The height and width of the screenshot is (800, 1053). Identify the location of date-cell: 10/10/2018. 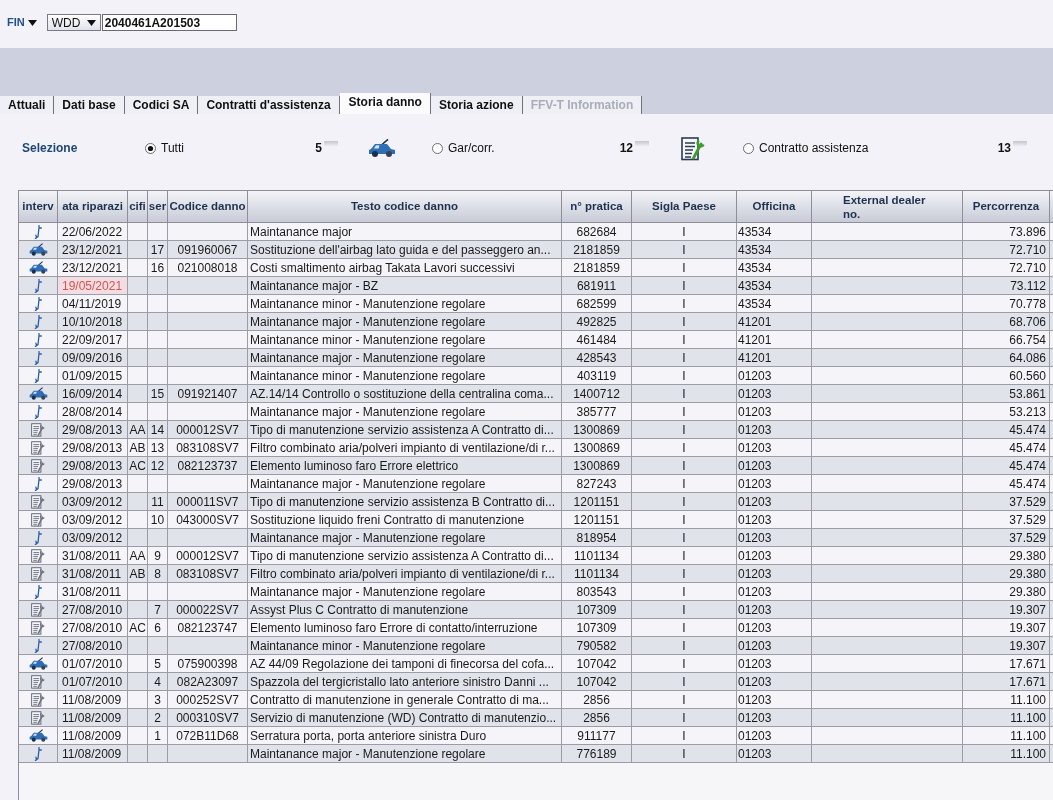
(93, 321).